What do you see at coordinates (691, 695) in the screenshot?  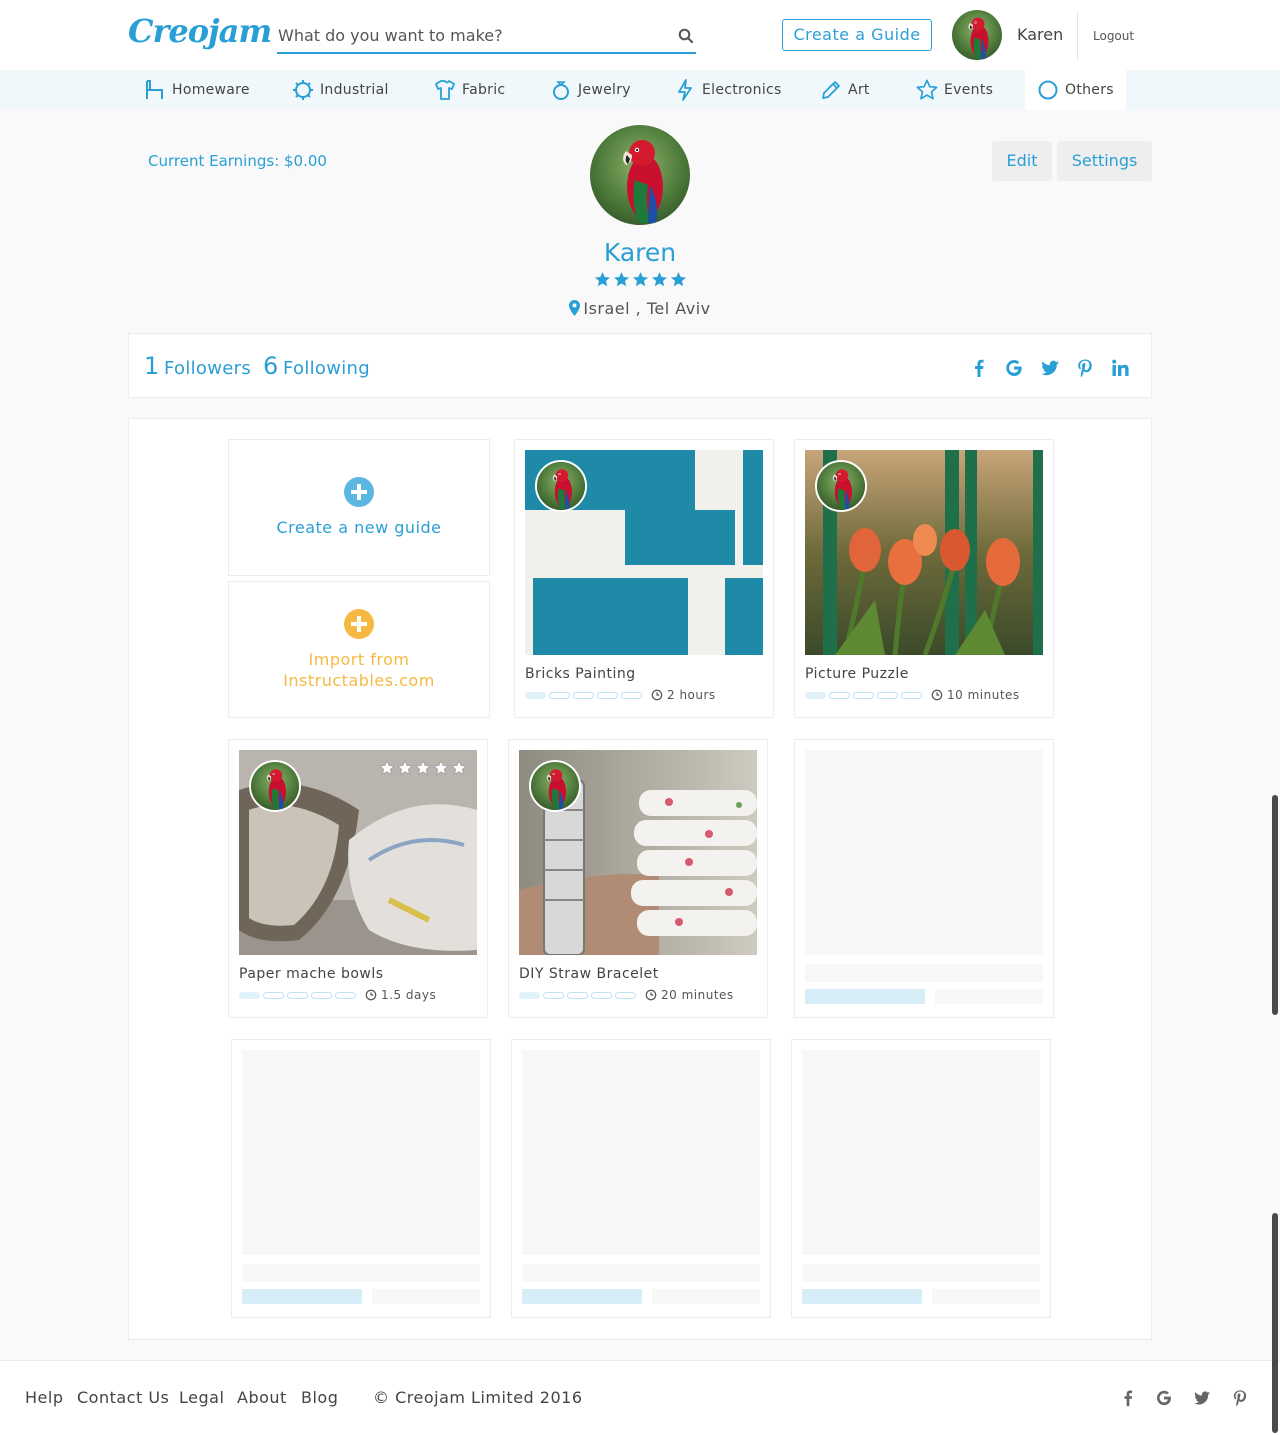 I see `duration-text: 2 hours` at bounding box center [691, 695].